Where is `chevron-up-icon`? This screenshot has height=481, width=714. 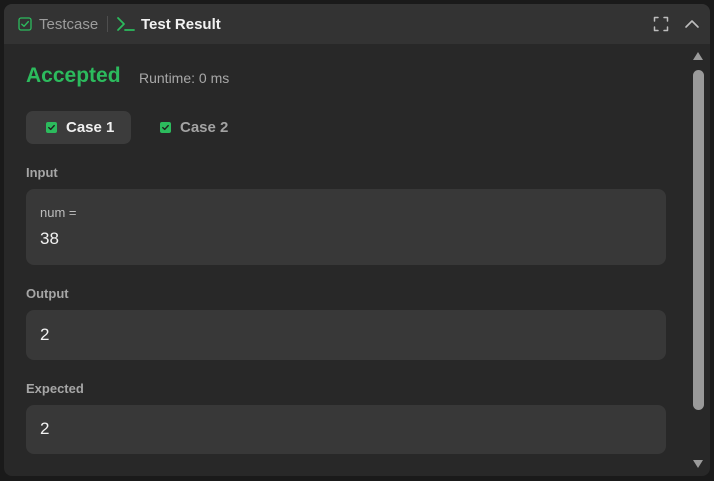 chevron-up-icon is located at coordinates (692, 24).